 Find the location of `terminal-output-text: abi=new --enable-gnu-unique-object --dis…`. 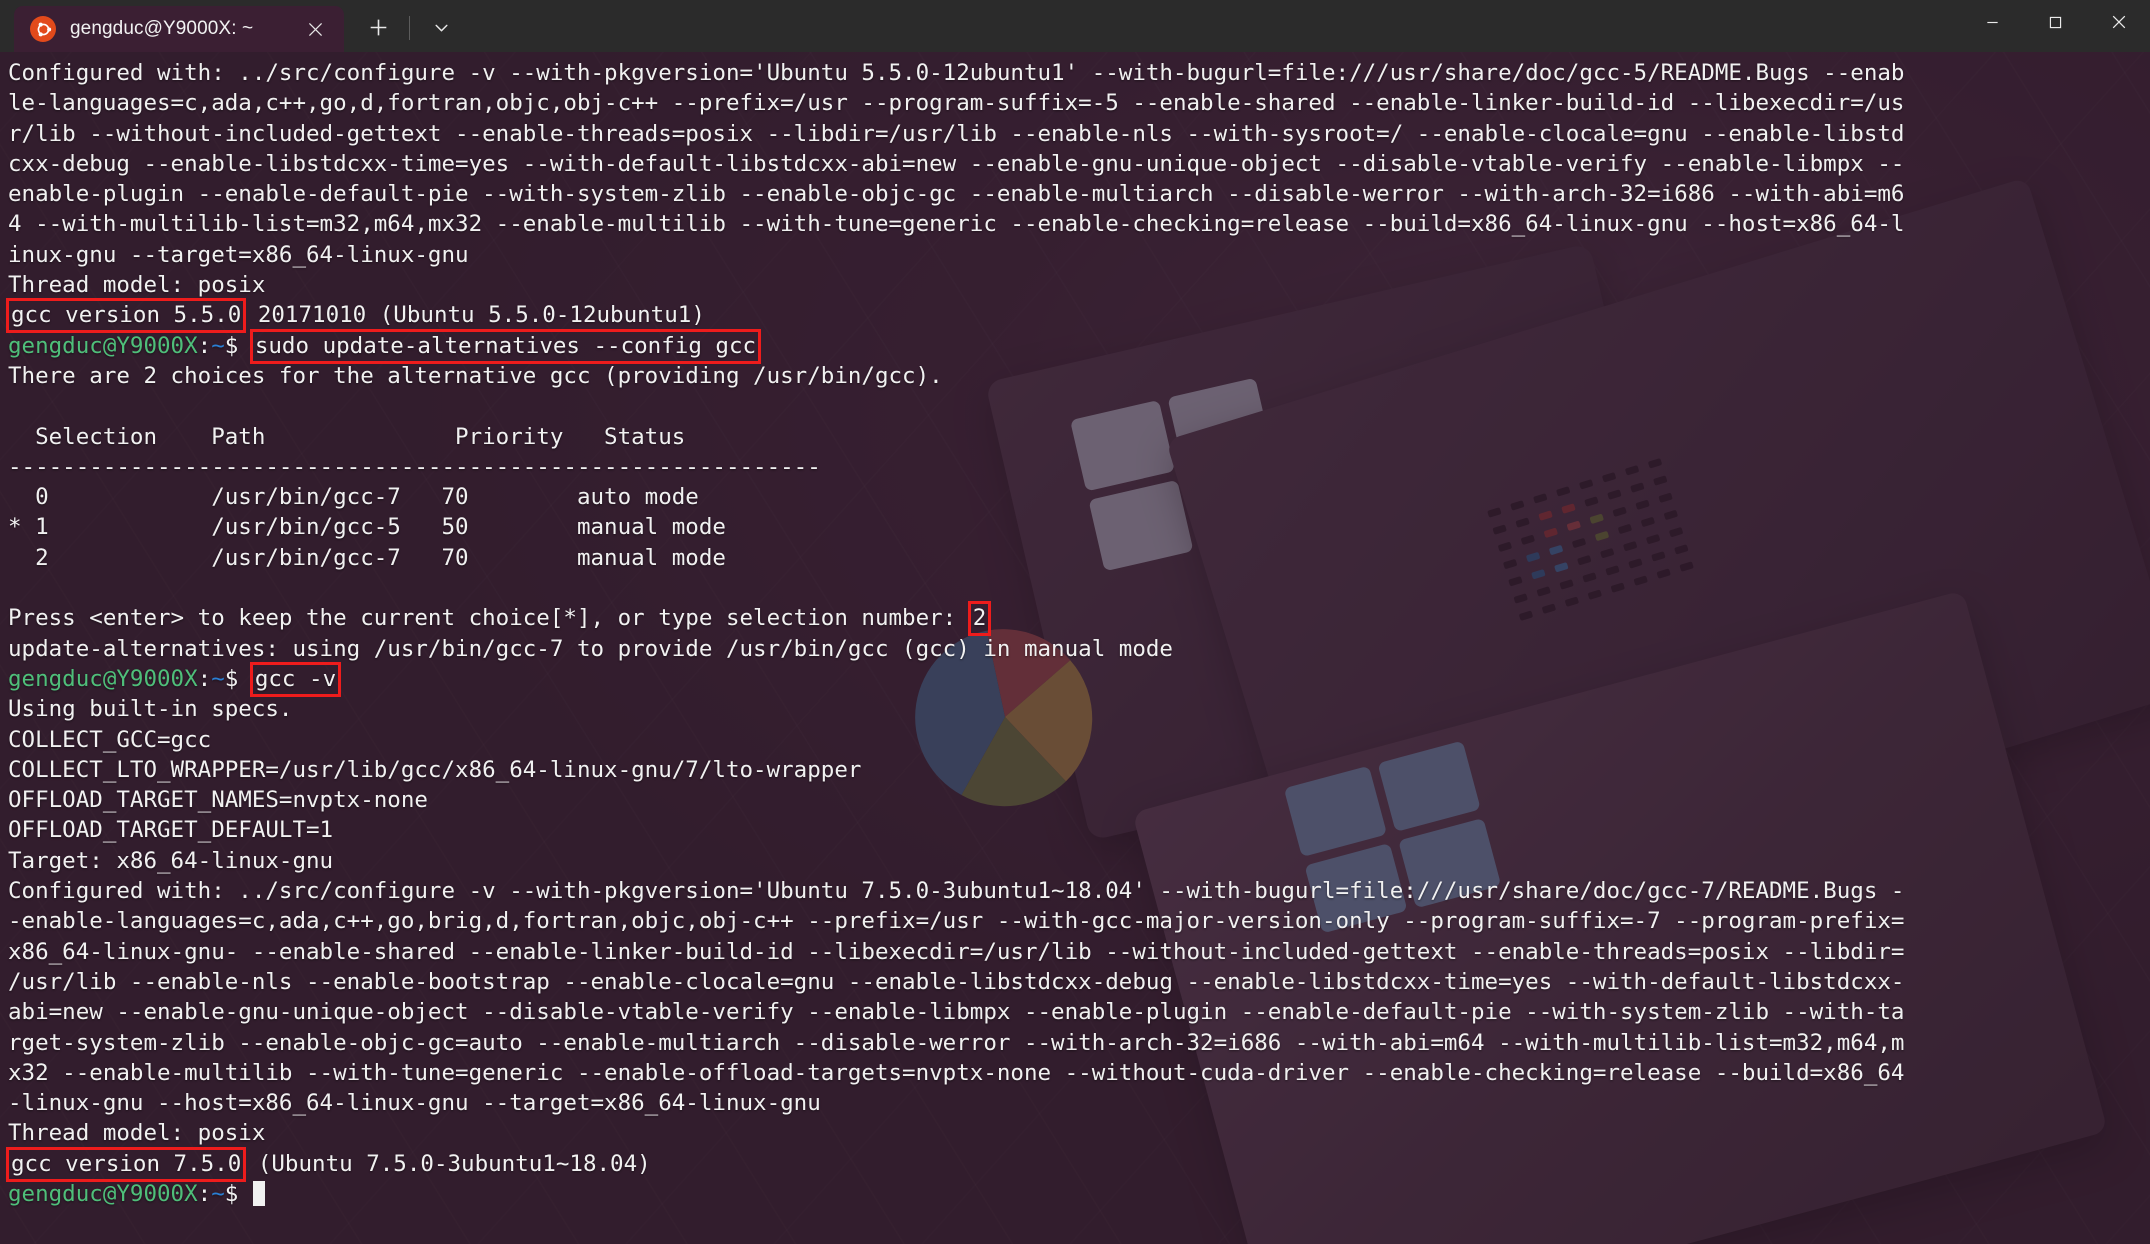

terminal-output-text: abi=new --enable-gnu-unique-object --dis… is located at coordinates (956, 1012).